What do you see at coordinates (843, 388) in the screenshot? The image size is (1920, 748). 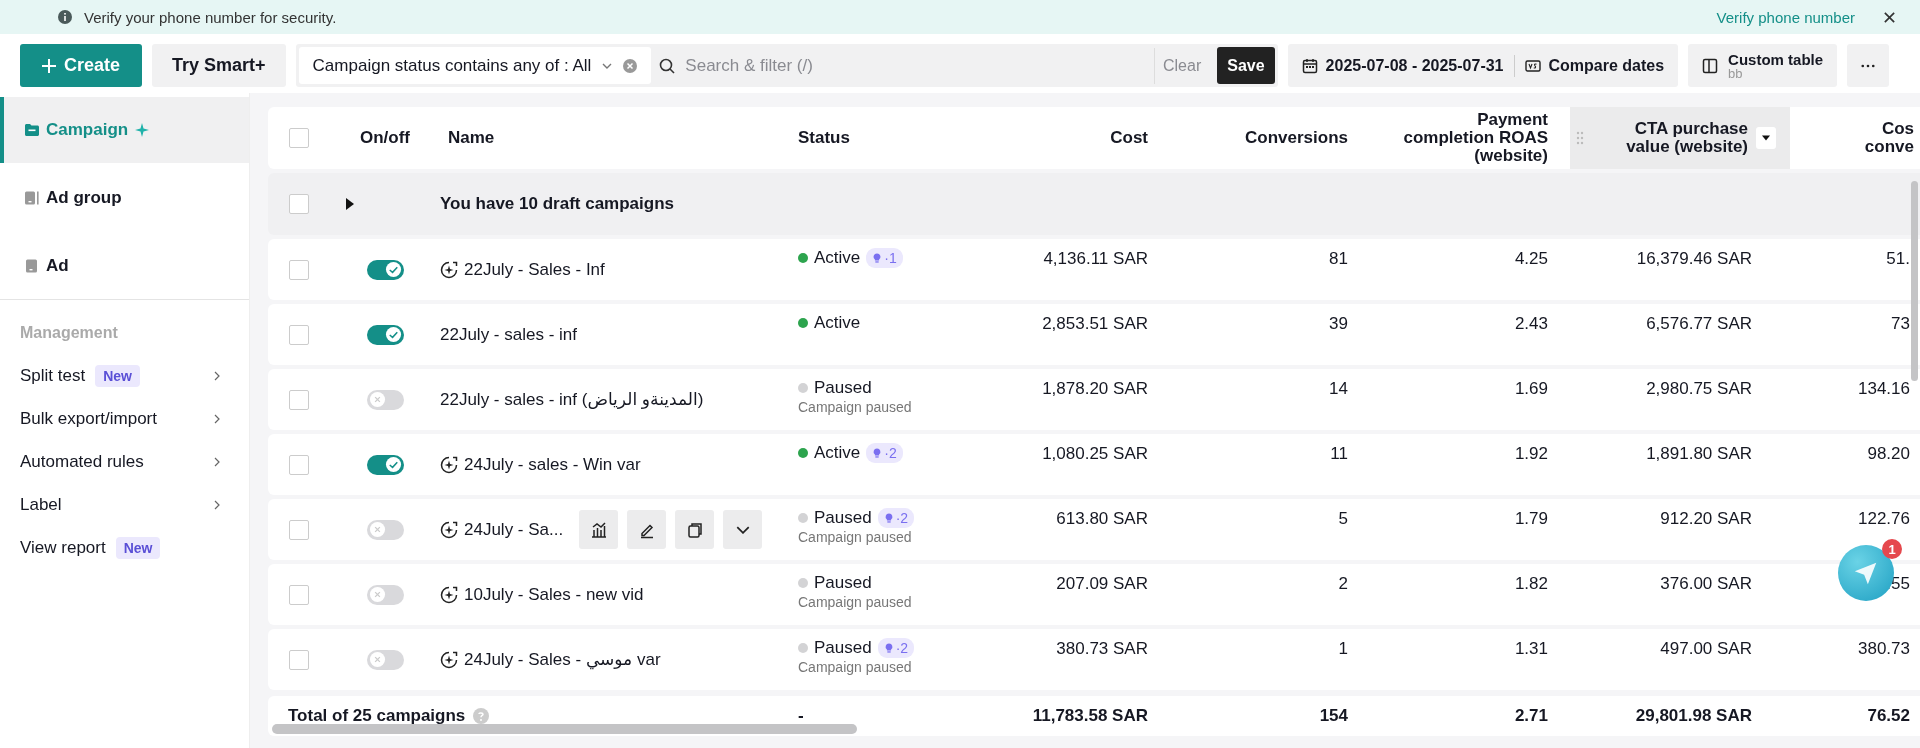 I see `status-text: Paused` at bounding box center [843, 388].